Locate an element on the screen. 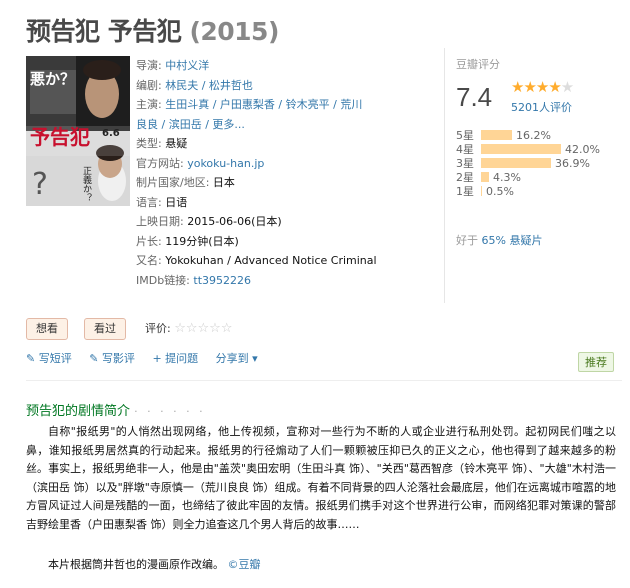  summary-heading: 预告犯的剧情简介 · · · · · · is located at coordinates (116, 409).